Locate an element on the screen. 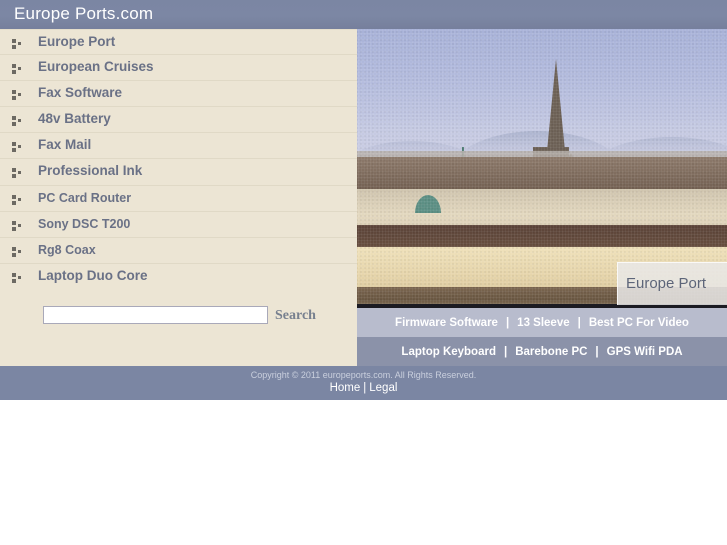 The width and height of the screenshot is (727, 545). sidebar-item-48v-battery: 48v Battery is located at coordinates (178, 120).